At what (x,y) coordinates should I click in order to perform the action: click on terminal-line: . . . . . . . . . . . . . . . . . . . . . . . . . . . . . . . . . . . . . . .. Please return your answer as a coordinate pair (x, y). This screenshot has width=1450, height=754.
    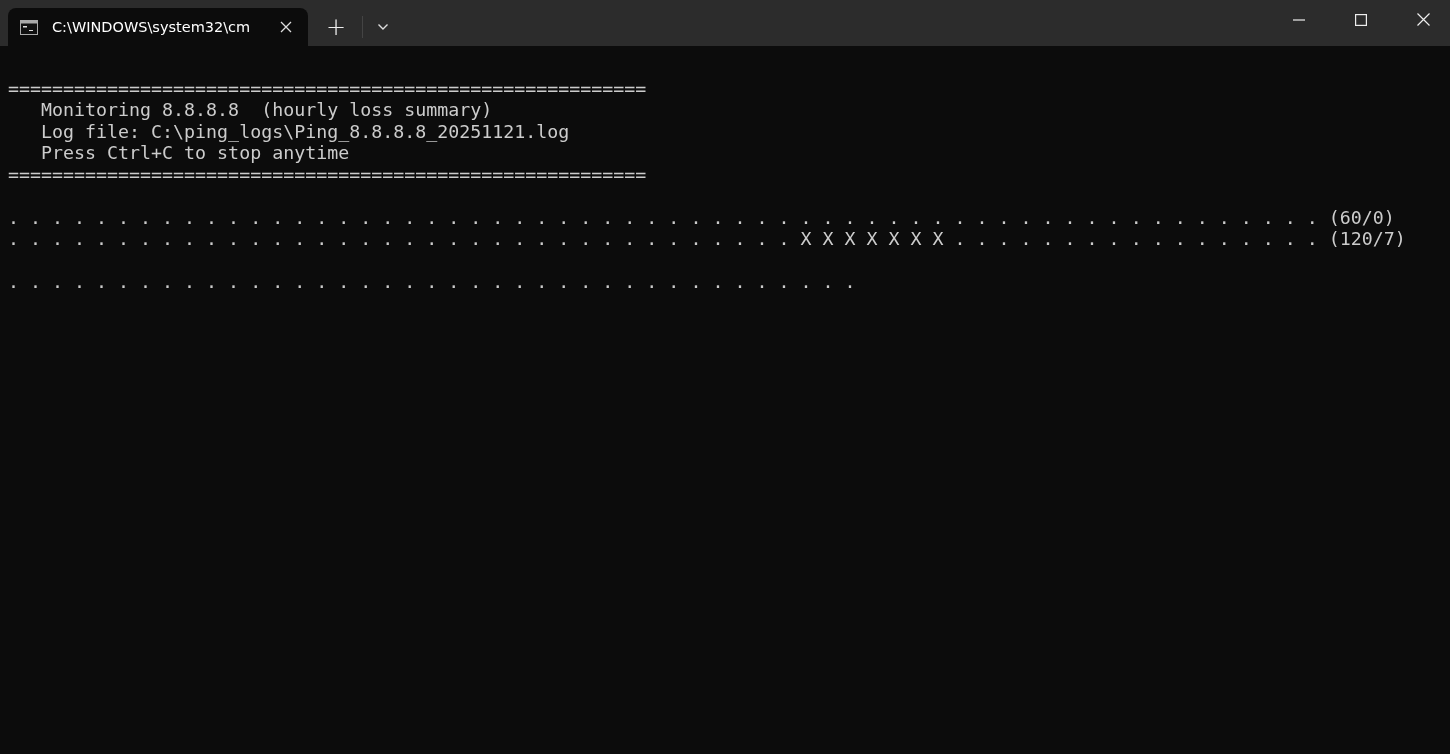
    Looking at the image, I should click on (432, 281).